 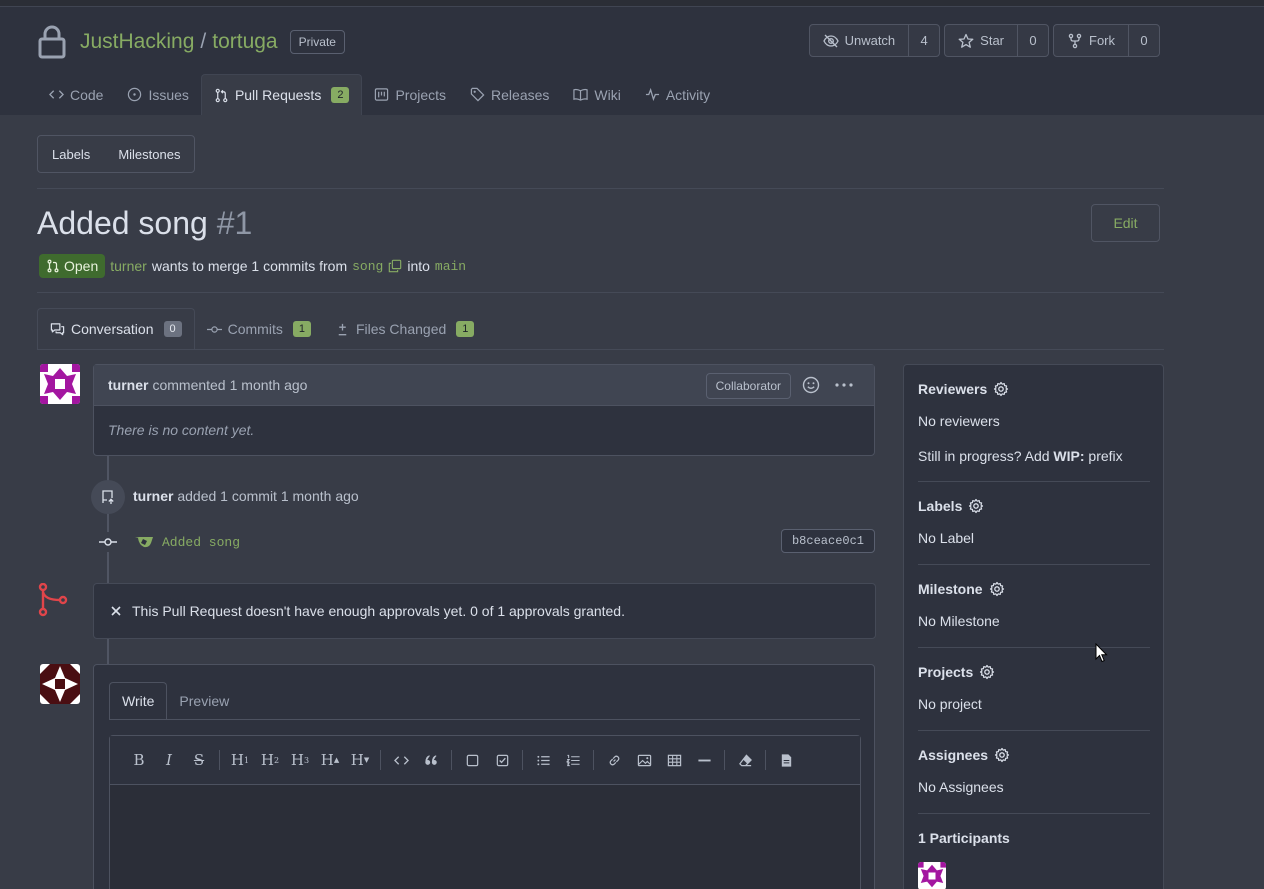 What do you see at coordinates (450, 266) in the screenshot?
I see `base-branch-link: main` at bounding box center [450, 266].